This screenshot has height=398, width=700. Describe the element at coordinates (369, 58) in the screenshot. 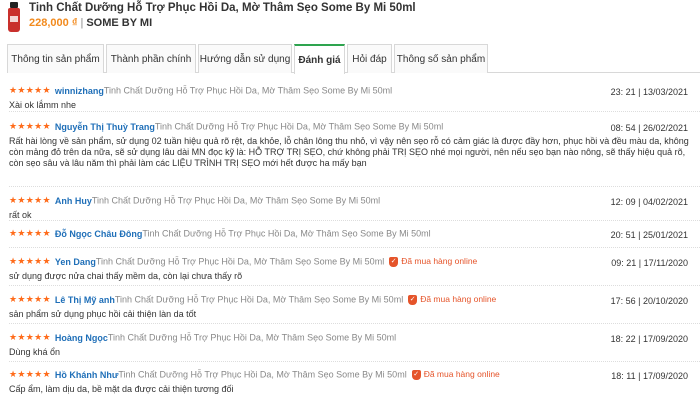

I see `tab-qa: Hỏi đáp` at that location.